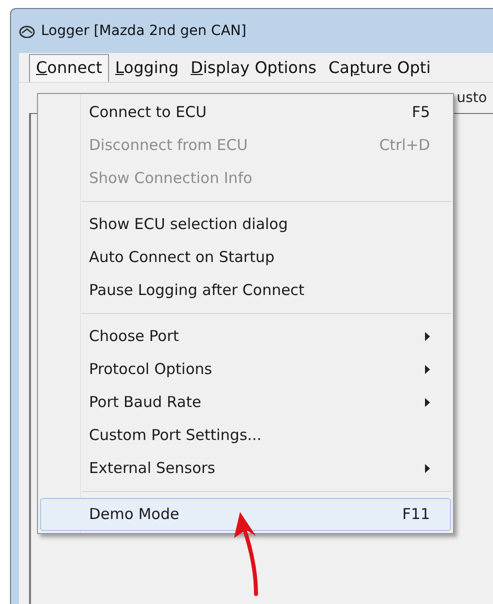 The height and width of the screenshot is (604, 493). What do you see at coordinates (245, 290) in the screenshot?
I see `menu-item: Pause Logging after Connect` at bounding box center [245, 290].